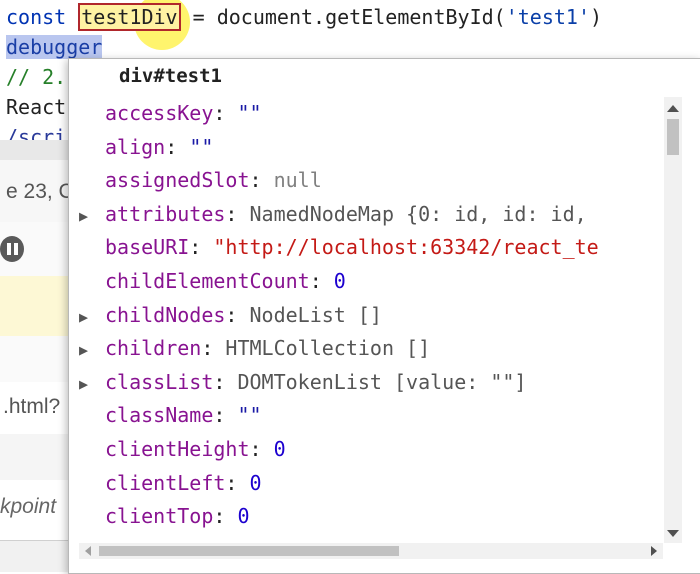 This screenshot has width=700, height=574. I want to click on property-row: ▶ childNodes: NodeList [], so click(230, 315).